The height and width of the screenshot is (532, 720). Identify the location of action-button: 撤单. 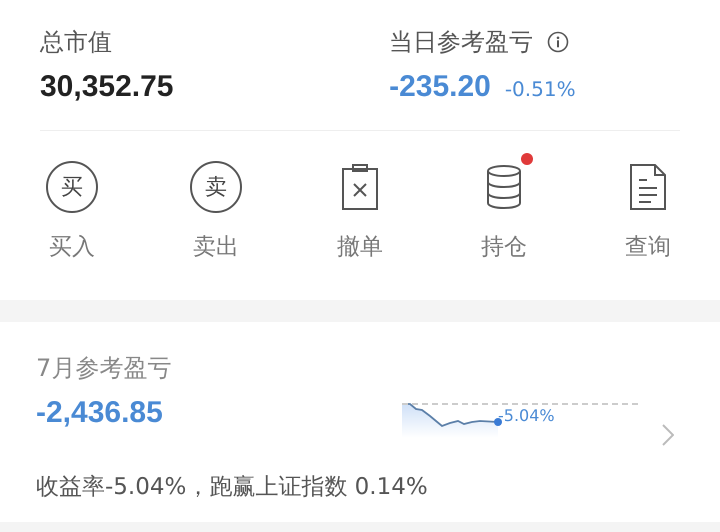
(360, 206).